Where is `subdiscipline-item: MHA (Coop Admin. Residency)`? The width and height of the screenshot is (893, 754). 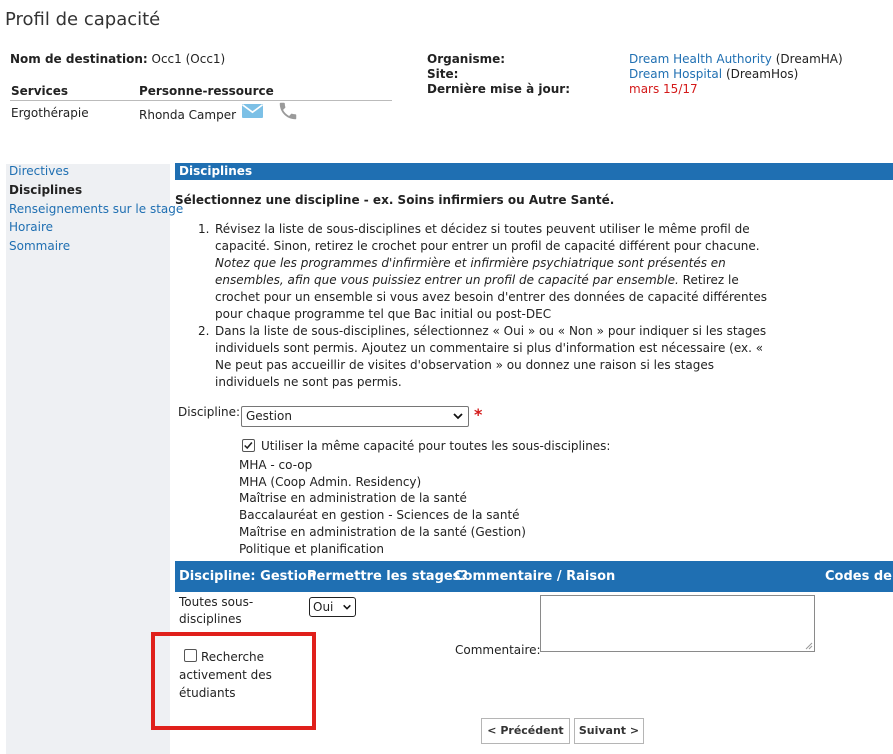
subdiscipline-item: MHA (Coop Admin. Residency) is located at coordinates (330, 482).